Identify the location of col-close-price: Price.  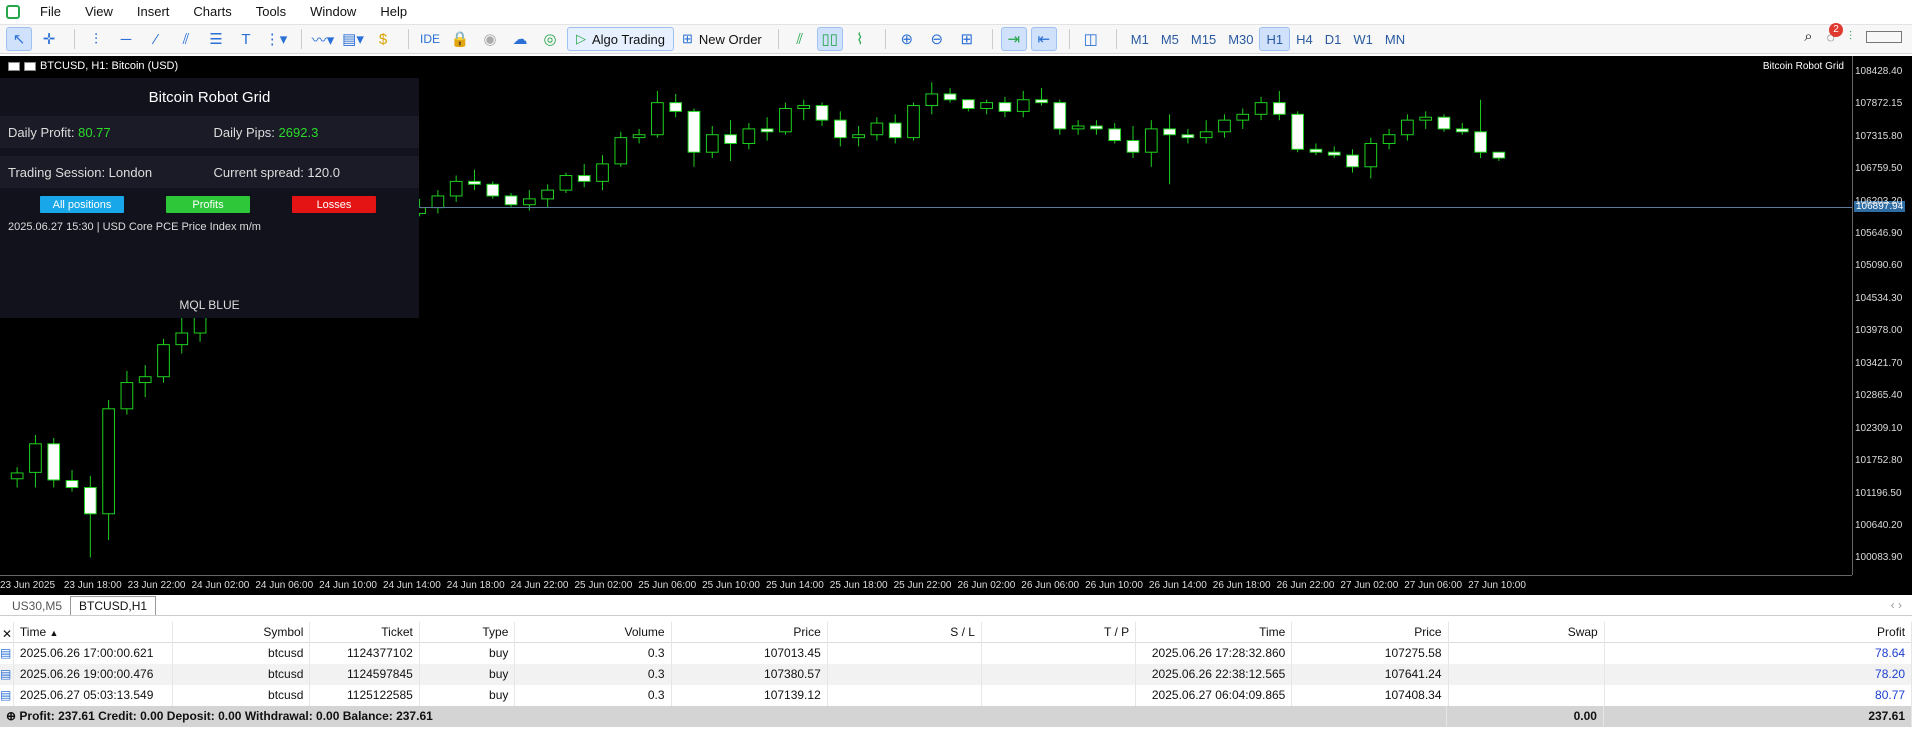
(1370, 632).